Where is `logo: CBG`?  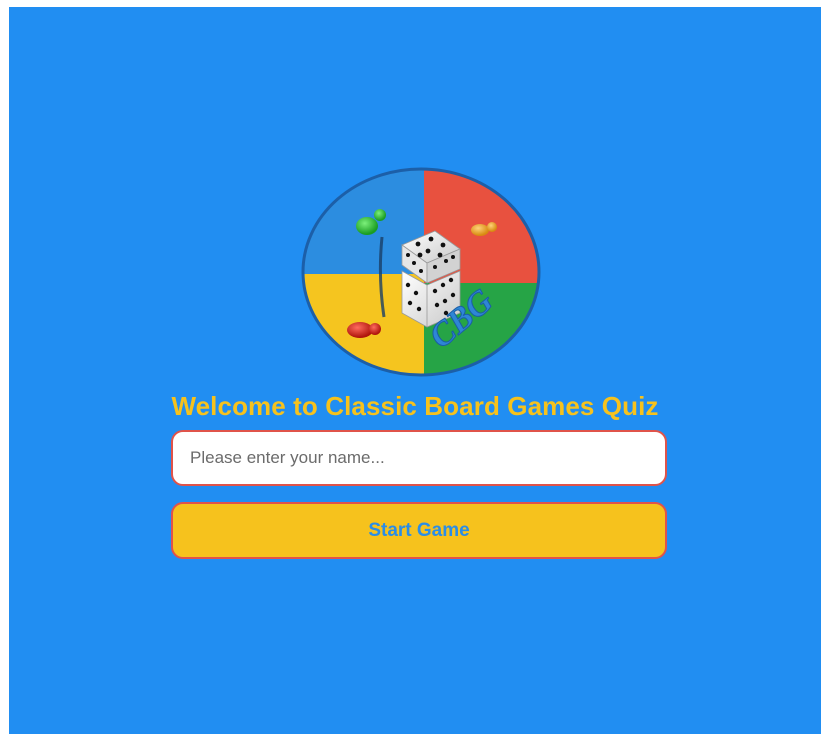
logo: CBG is located at coordinates (421, 272).